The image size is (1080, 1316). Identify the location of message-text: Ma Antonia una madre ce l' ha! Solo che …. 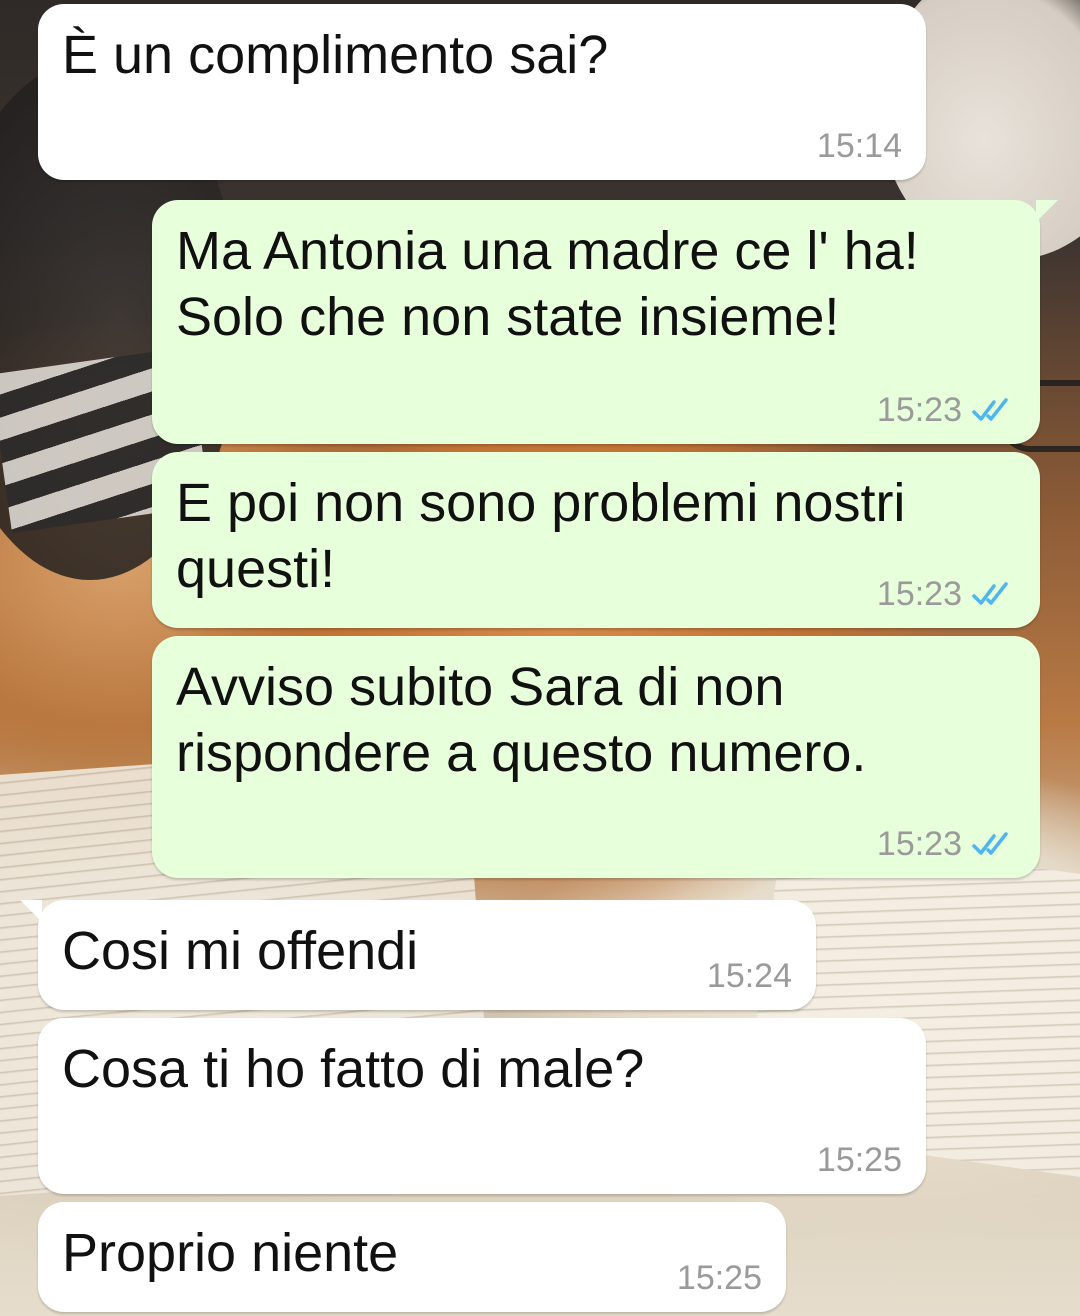
(547, 284).